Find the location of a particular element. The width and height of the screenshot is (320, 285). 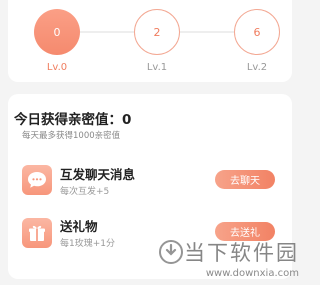

watermark-url: www.downxia.com is located at coordinates (252, 273).